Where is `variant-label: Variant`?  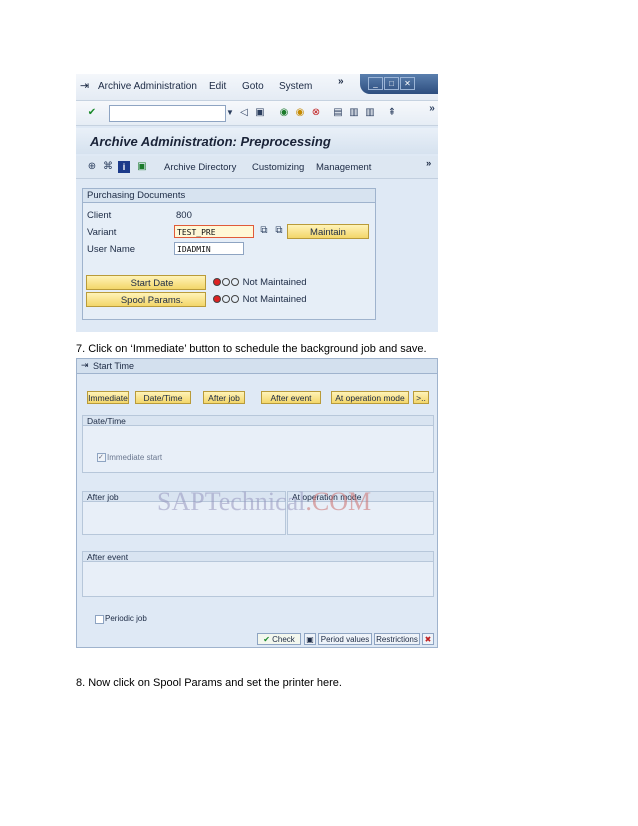 variant-label: Variant is located at coordinates (102, 232).